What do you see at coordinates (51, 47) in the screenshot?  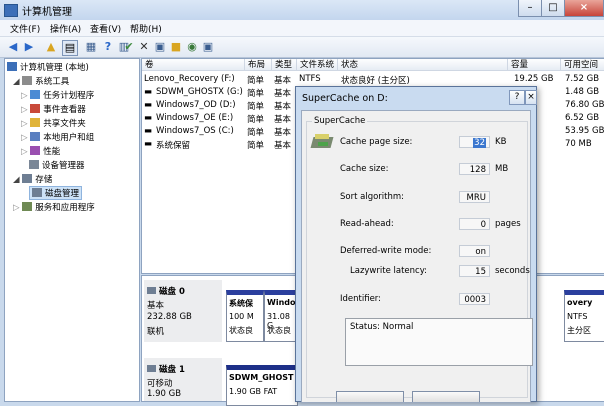 I see `up-folder-icon: ▲` at bounding box center [51, 47].